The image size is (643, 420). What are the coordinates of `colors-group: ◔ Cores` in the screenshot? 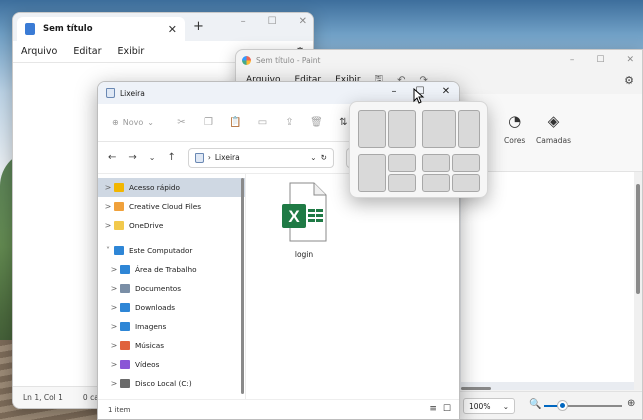 It's located at (514, 128).